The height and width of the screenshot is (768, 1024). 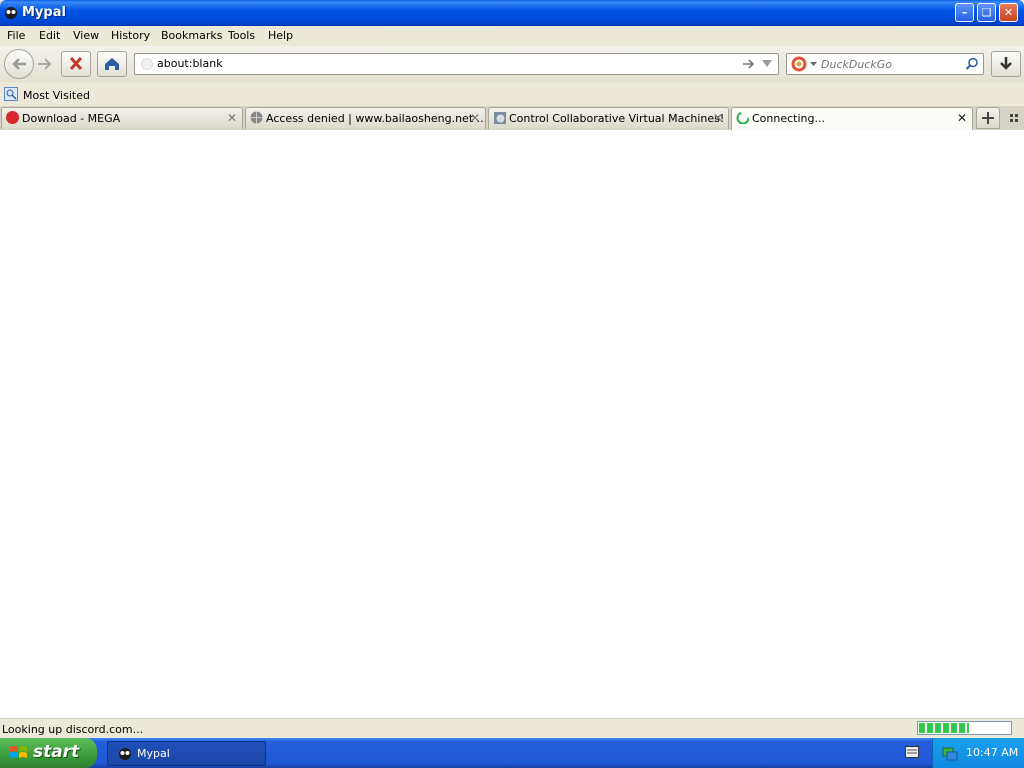 I want to click on menu-help: Help, so click(x=280, y=35).